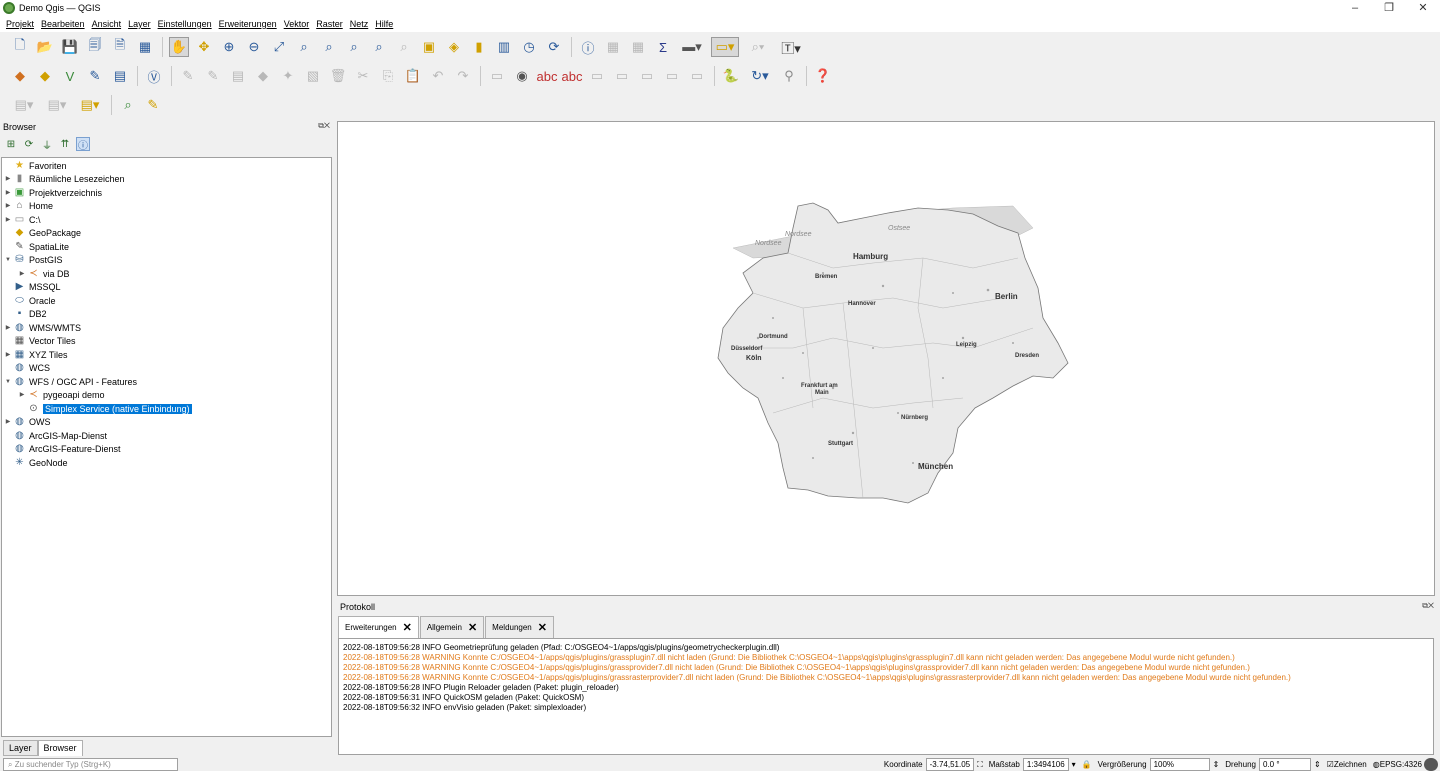  I want to click on select-features-icon: ⌕▾, so click(758, 47).